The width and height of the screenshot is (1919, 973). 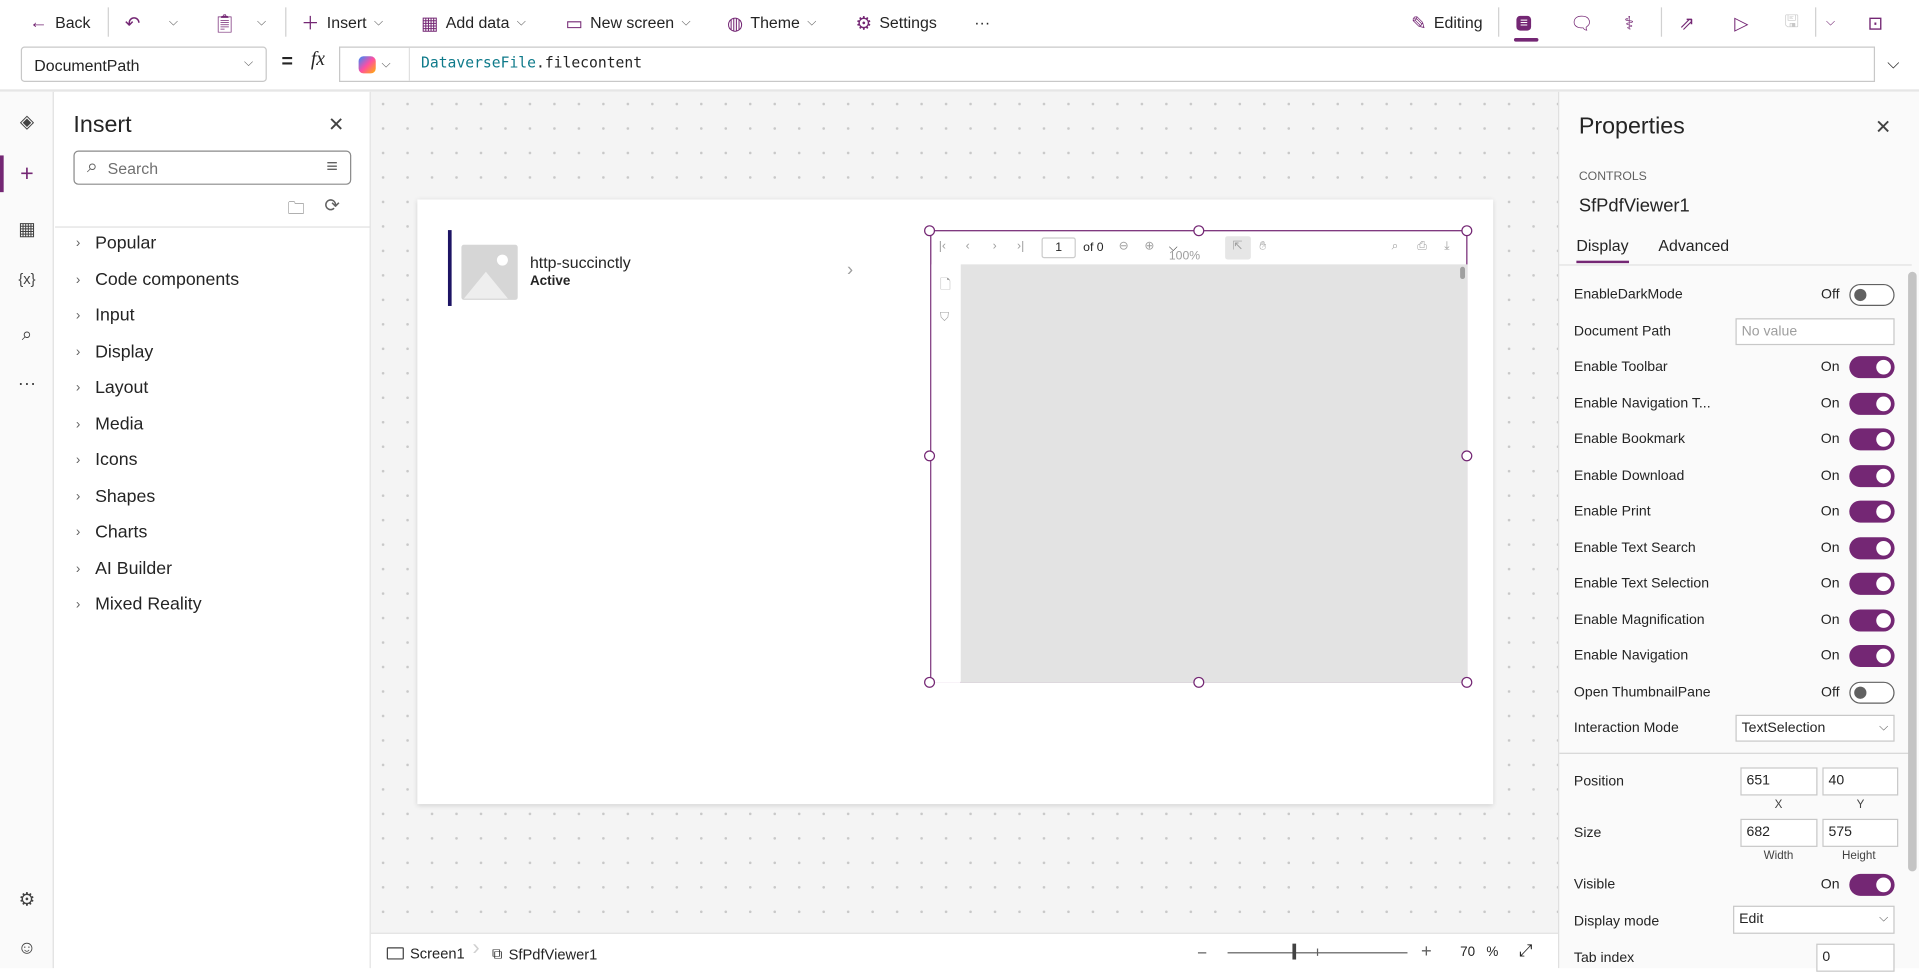 I want to click on undo-button: ↶, so click(x=132, y=22).